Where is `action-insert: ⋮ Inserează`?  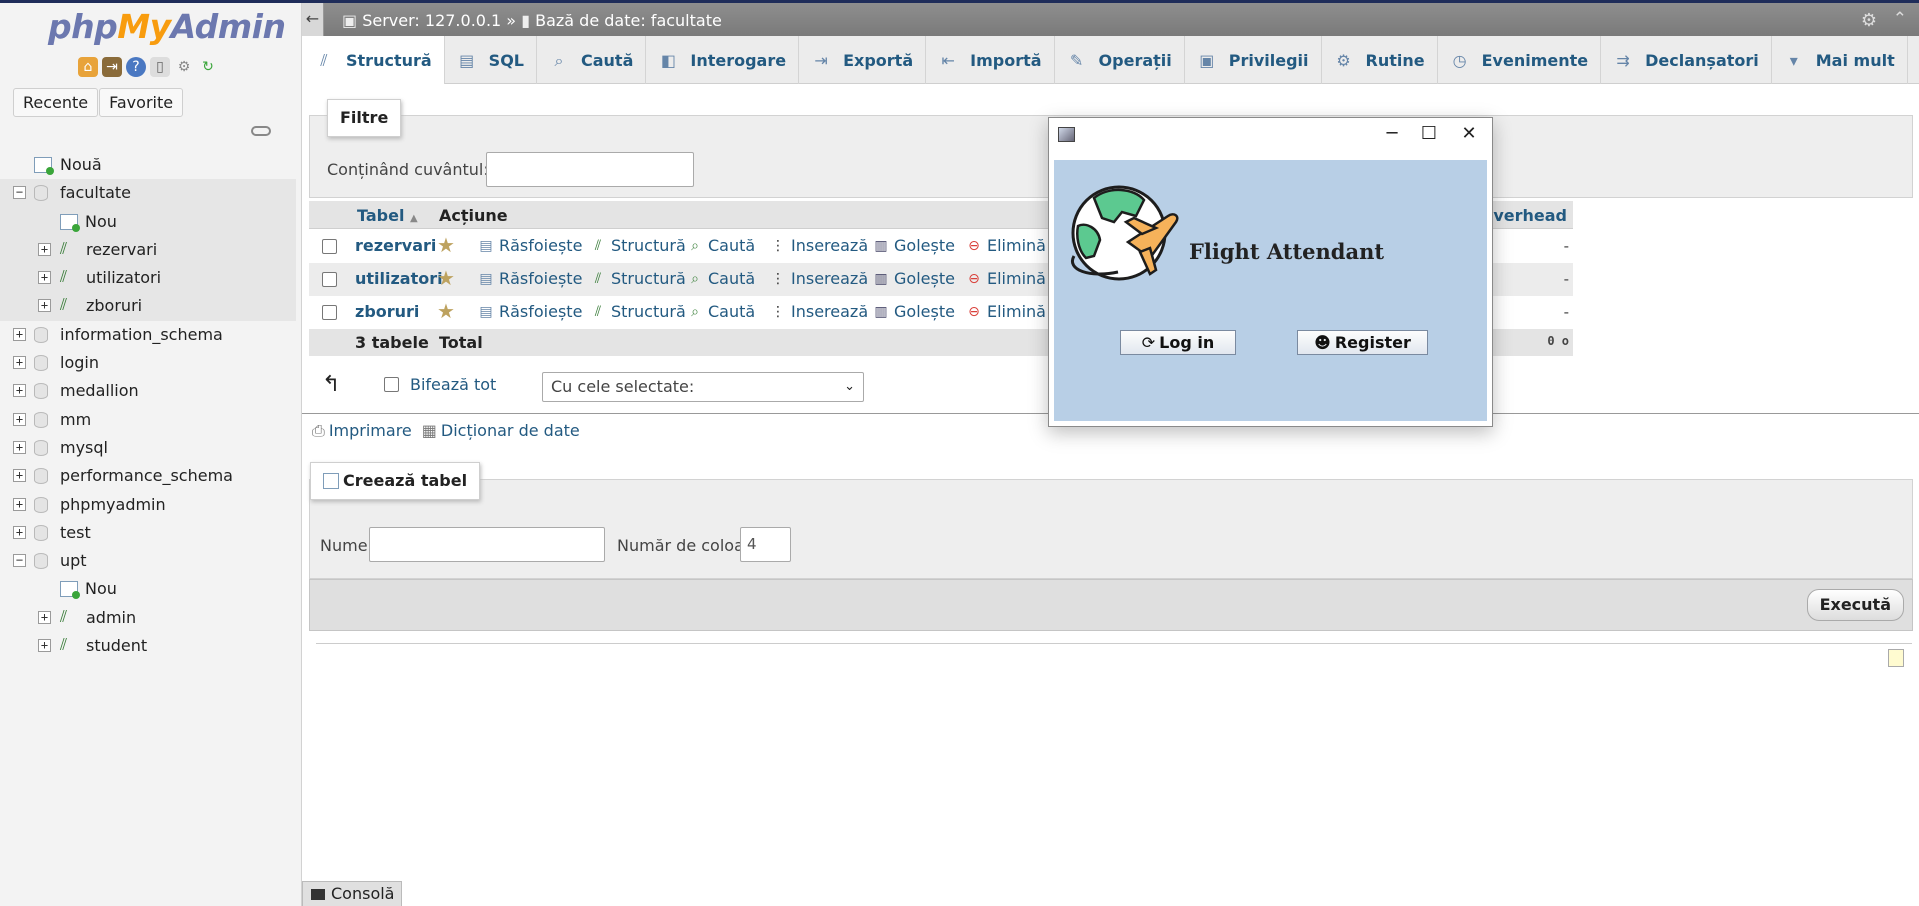 action-insert: ⋮ Inserează is located at coordinates (818, 311).